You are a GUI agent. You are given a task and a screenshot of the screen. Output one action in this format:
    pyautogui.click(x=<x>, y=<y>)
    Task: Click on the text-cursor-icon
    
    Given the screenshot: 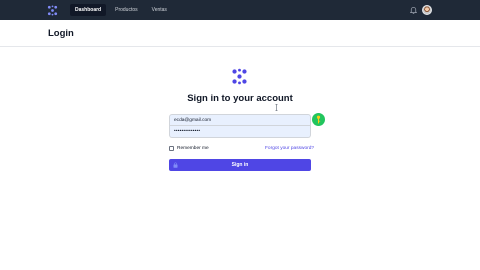 What is the action you would take?
    pyautogui.click(x=276, y=107)
    